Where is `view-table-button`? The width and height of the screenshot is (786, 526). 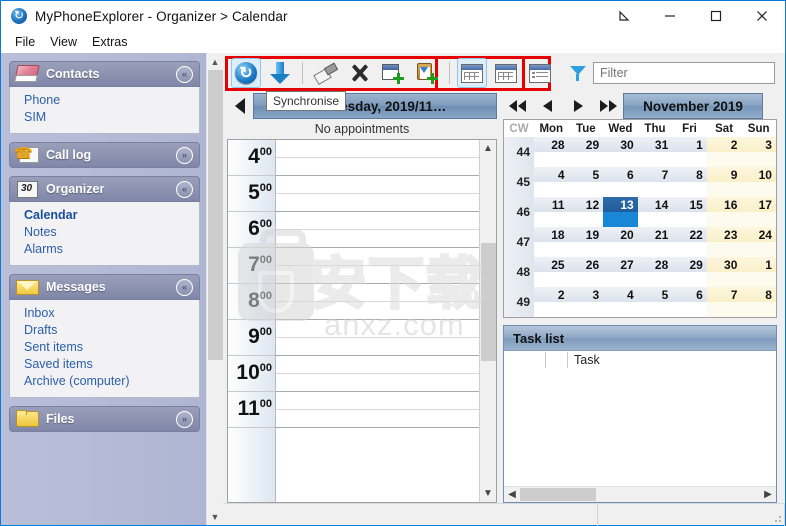 view-table-button is located at coordinates (506, 73).